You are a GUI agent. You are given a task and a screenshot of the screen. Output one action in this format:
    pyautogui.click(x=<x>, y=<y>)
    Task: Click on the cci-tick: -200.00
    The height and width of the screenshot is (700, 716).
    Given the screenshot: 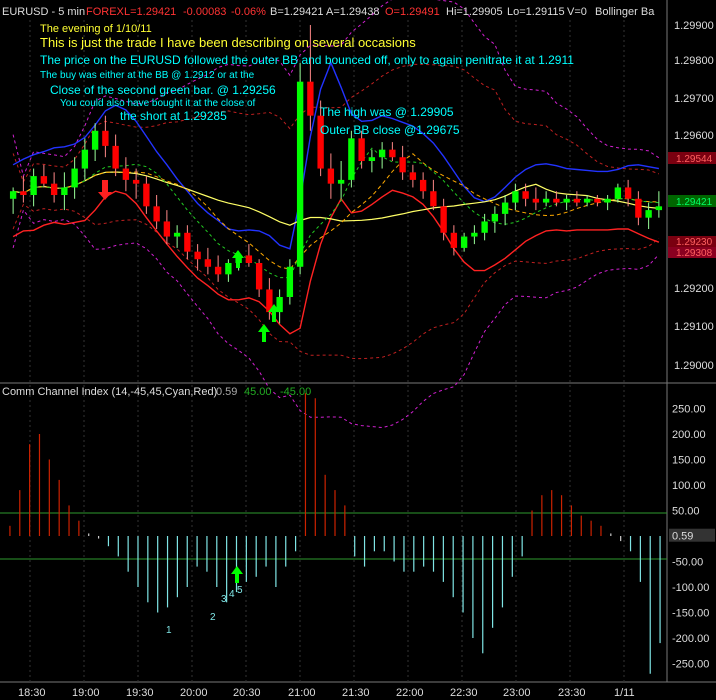 What is the action you would take?
    pyautogui.click(x=690, y=639)
    